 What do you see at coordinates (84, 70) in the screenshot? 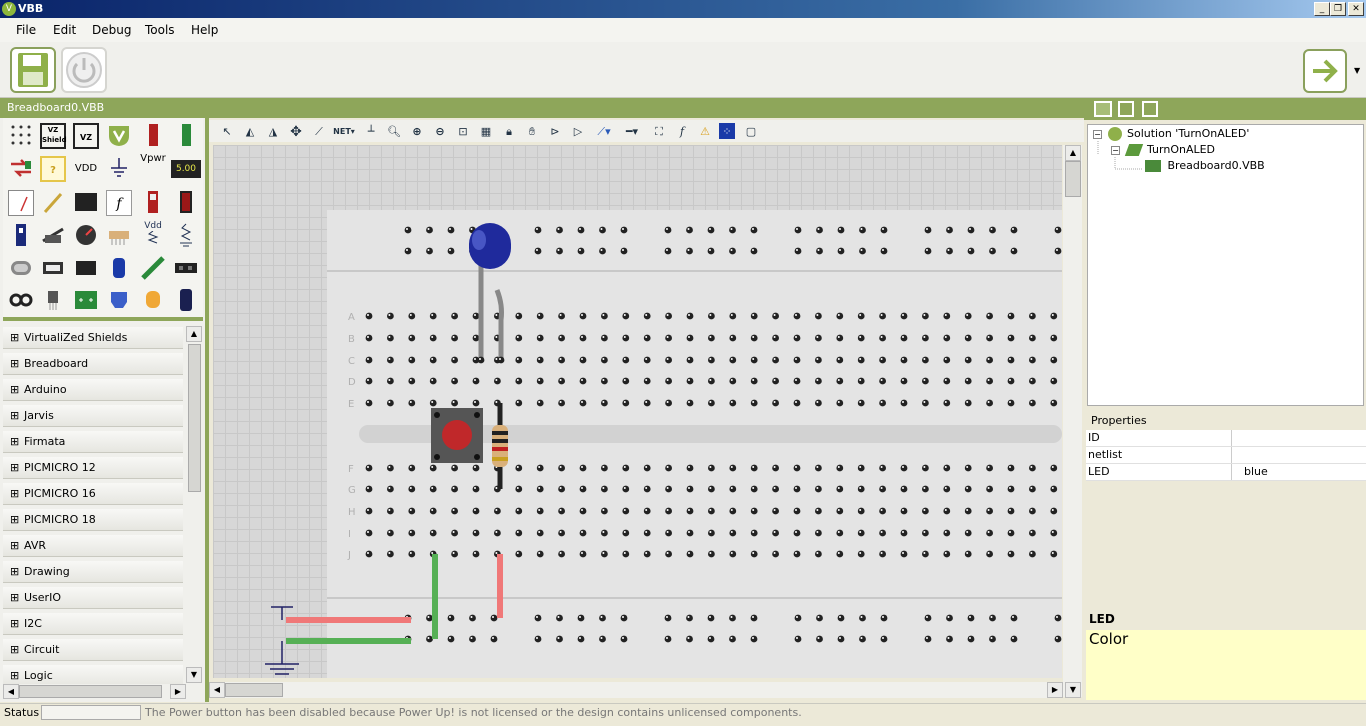
I see `power-button` at bounding box center [84, 70].